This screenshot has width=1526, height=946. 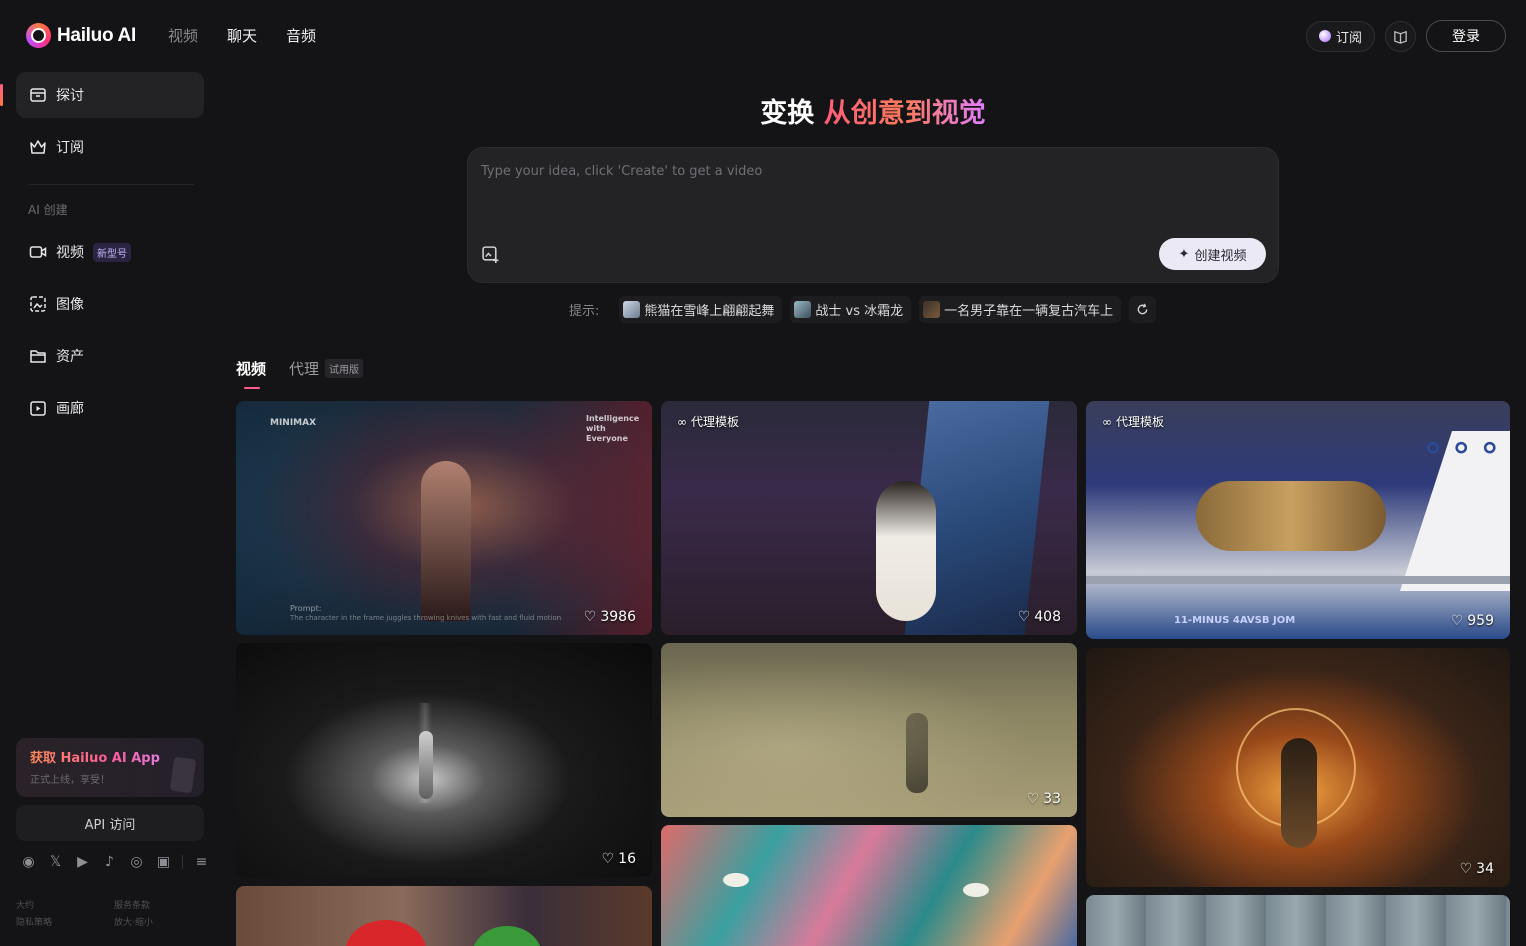 I want to click on tips-label: 提示:, so click(x=584, y=311).